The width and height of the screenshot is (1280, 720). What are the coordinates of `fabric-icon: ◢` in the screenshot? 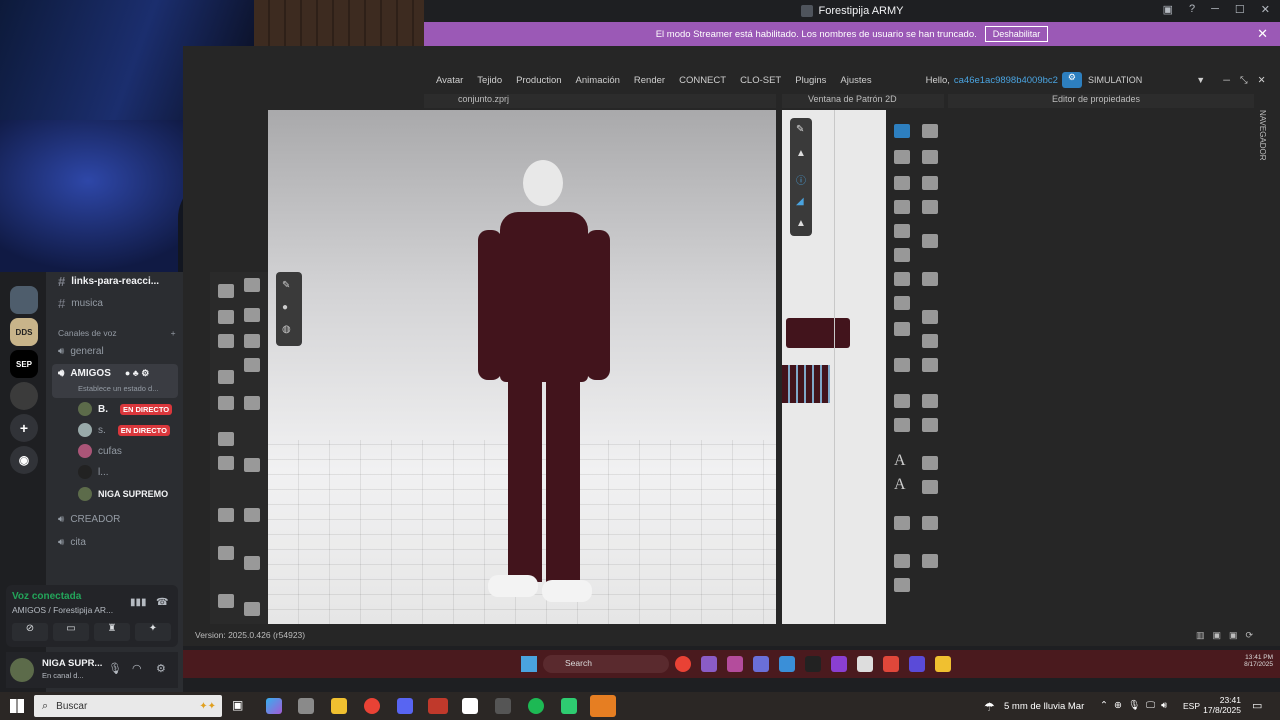 It's located at (800, 201).